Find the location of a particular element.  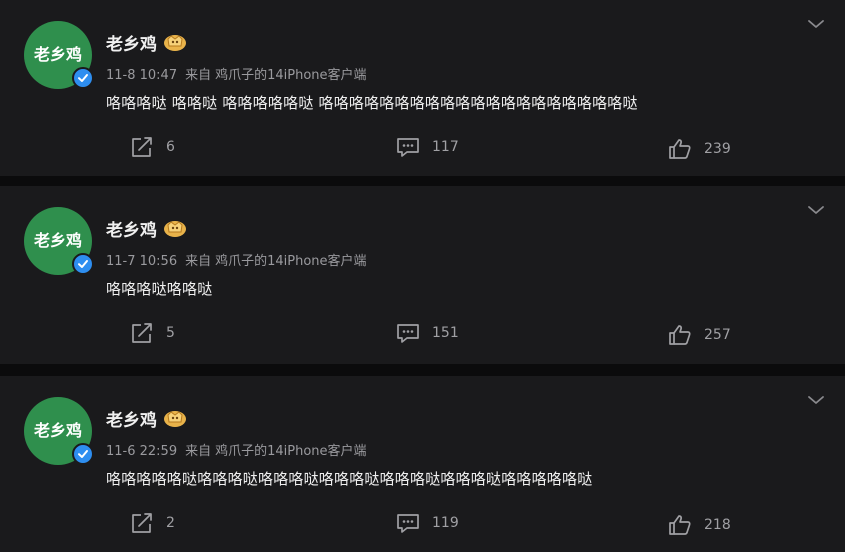

like-button: 218 is located at coordinates (699, 525).